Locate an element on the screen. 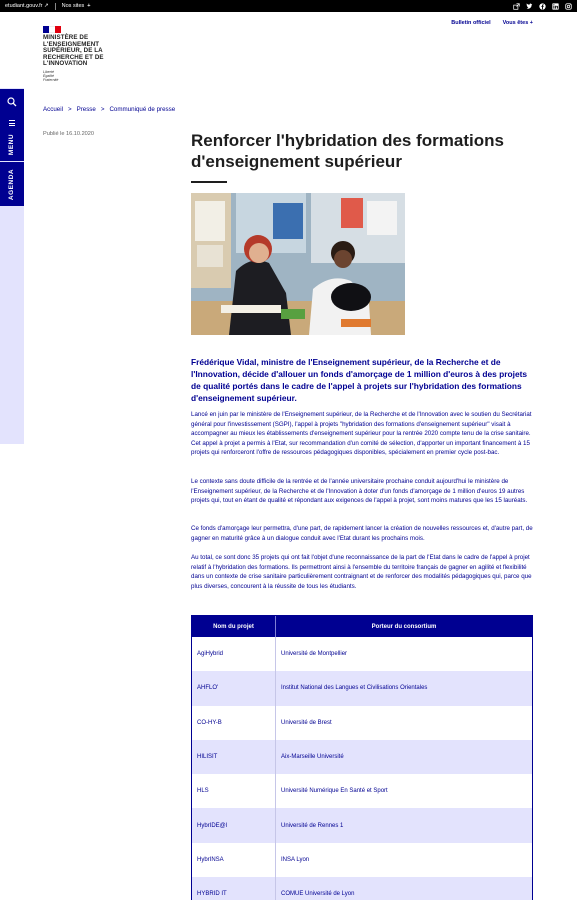 The height and width of the screenshot is (900, 577). menu-label: MENU is located at coordinates (12, 144).